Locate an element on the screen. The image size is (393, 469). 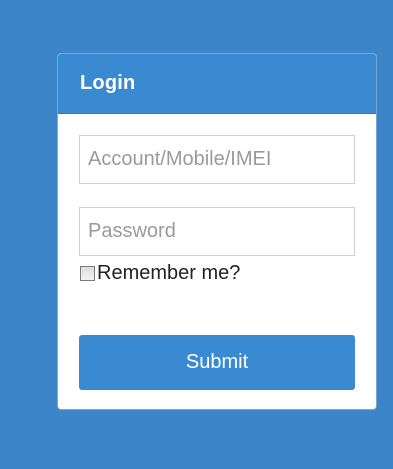
remember-me-row: Remember me? is located at coordinates (160, 273).